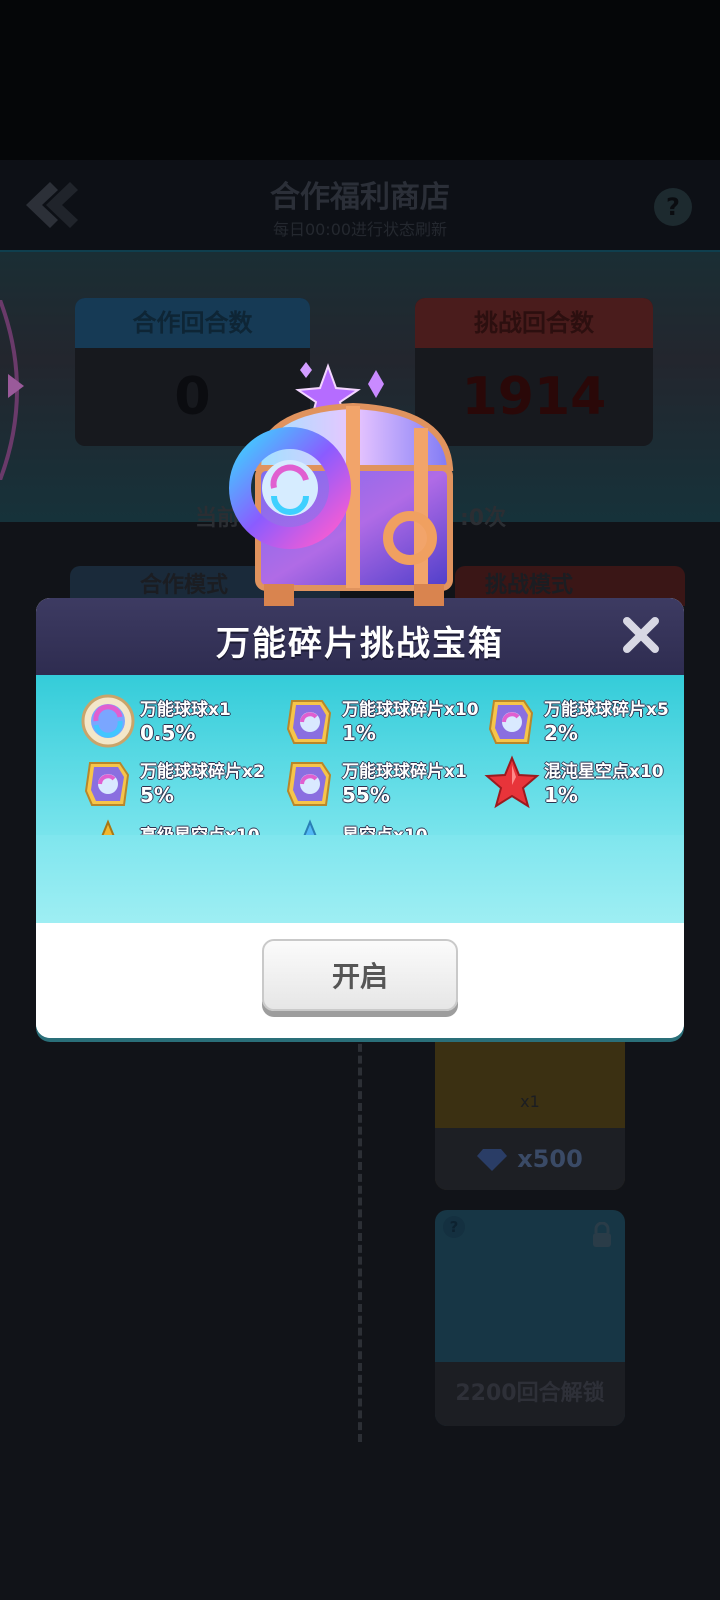 Image resolution: width=720 pixels, height=1600 pixels. Describe the element at coordinates (561, 733) in the screenshot. I see `reward-chance: 2%` at that location.